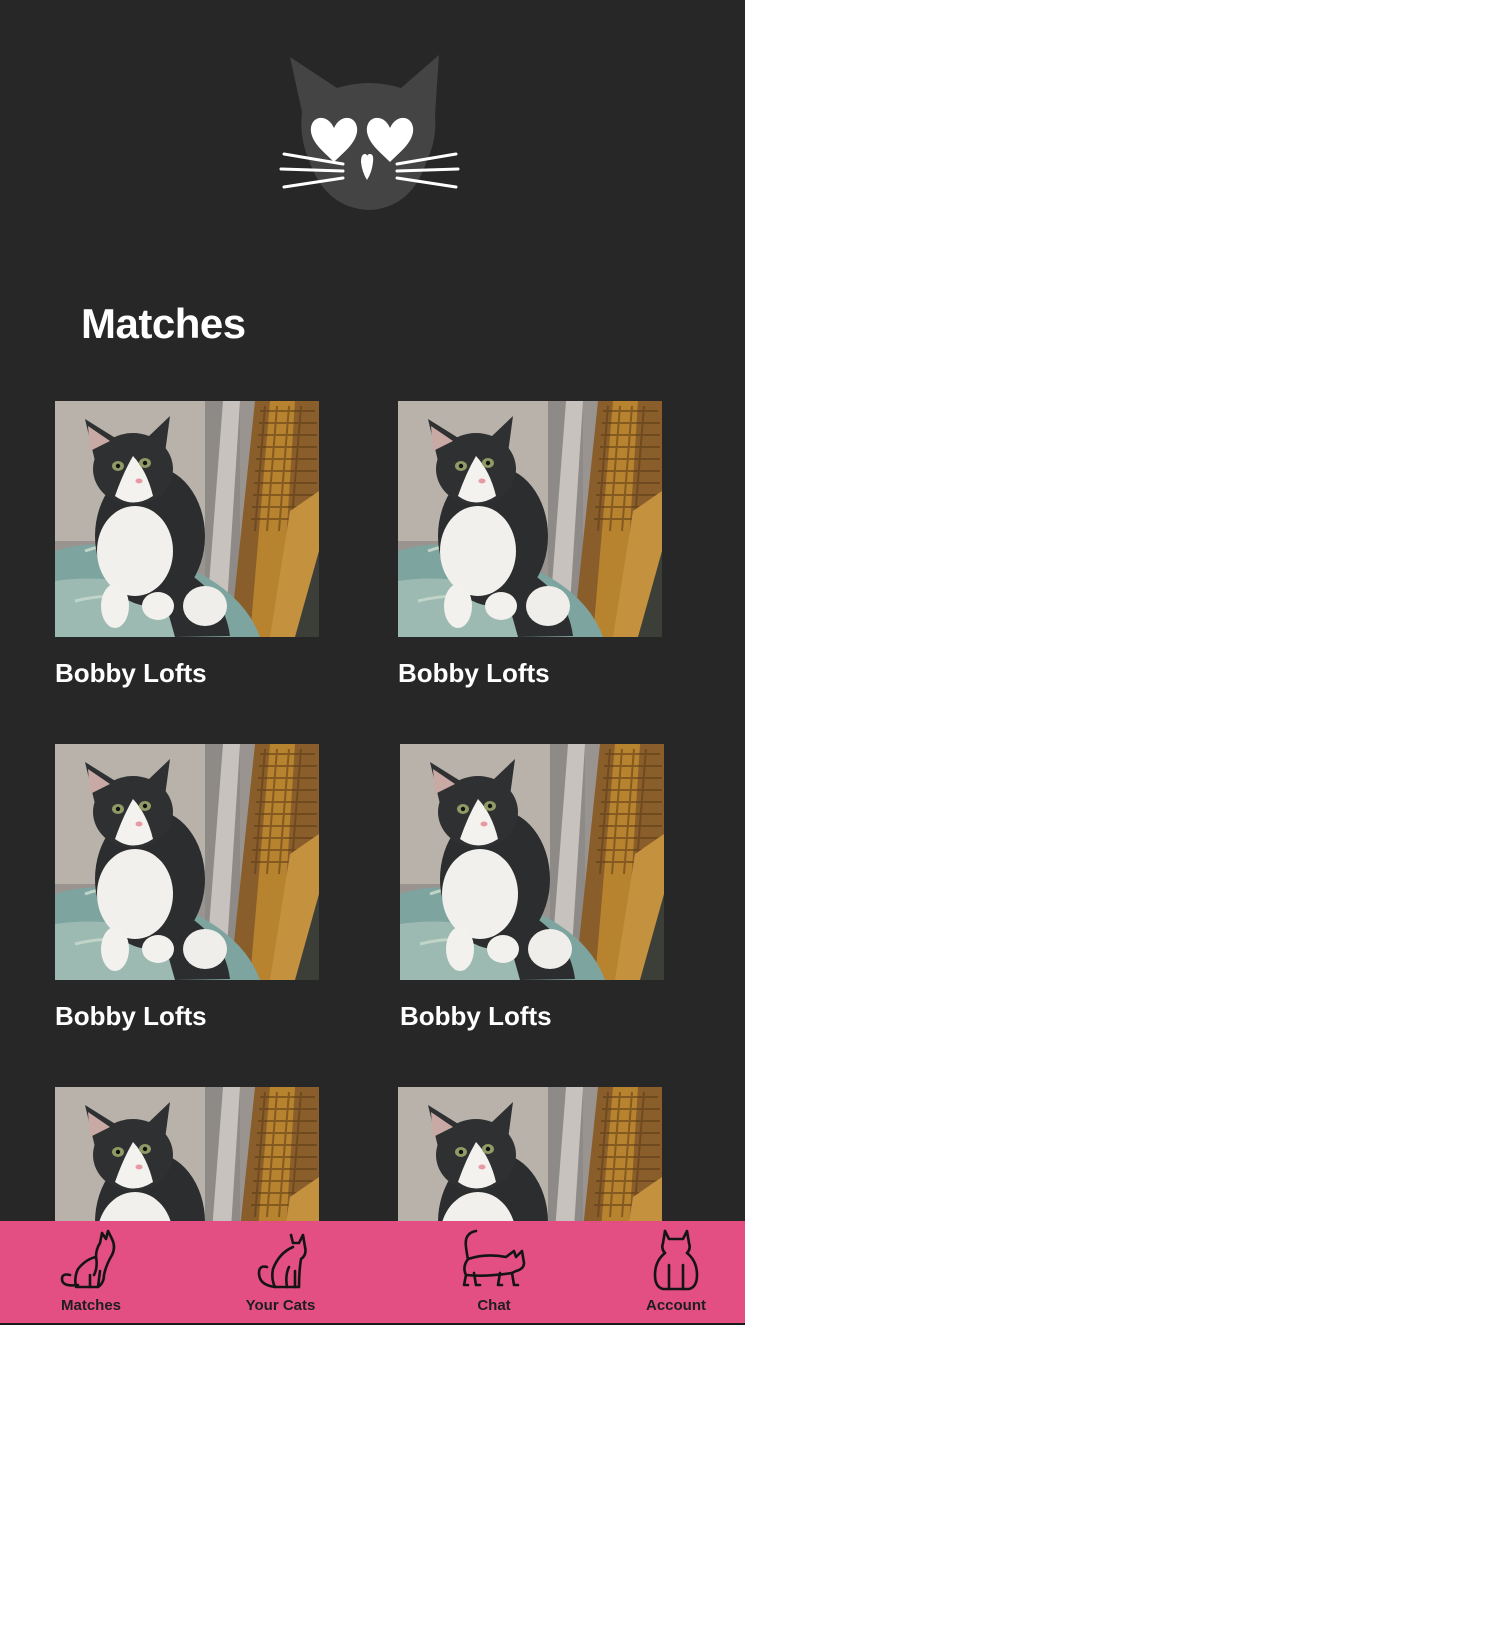 The width and height of the screenshot is (1500, 1644). I want to click on nav-item-your-cats: Your Cats, so click(280, 1271).